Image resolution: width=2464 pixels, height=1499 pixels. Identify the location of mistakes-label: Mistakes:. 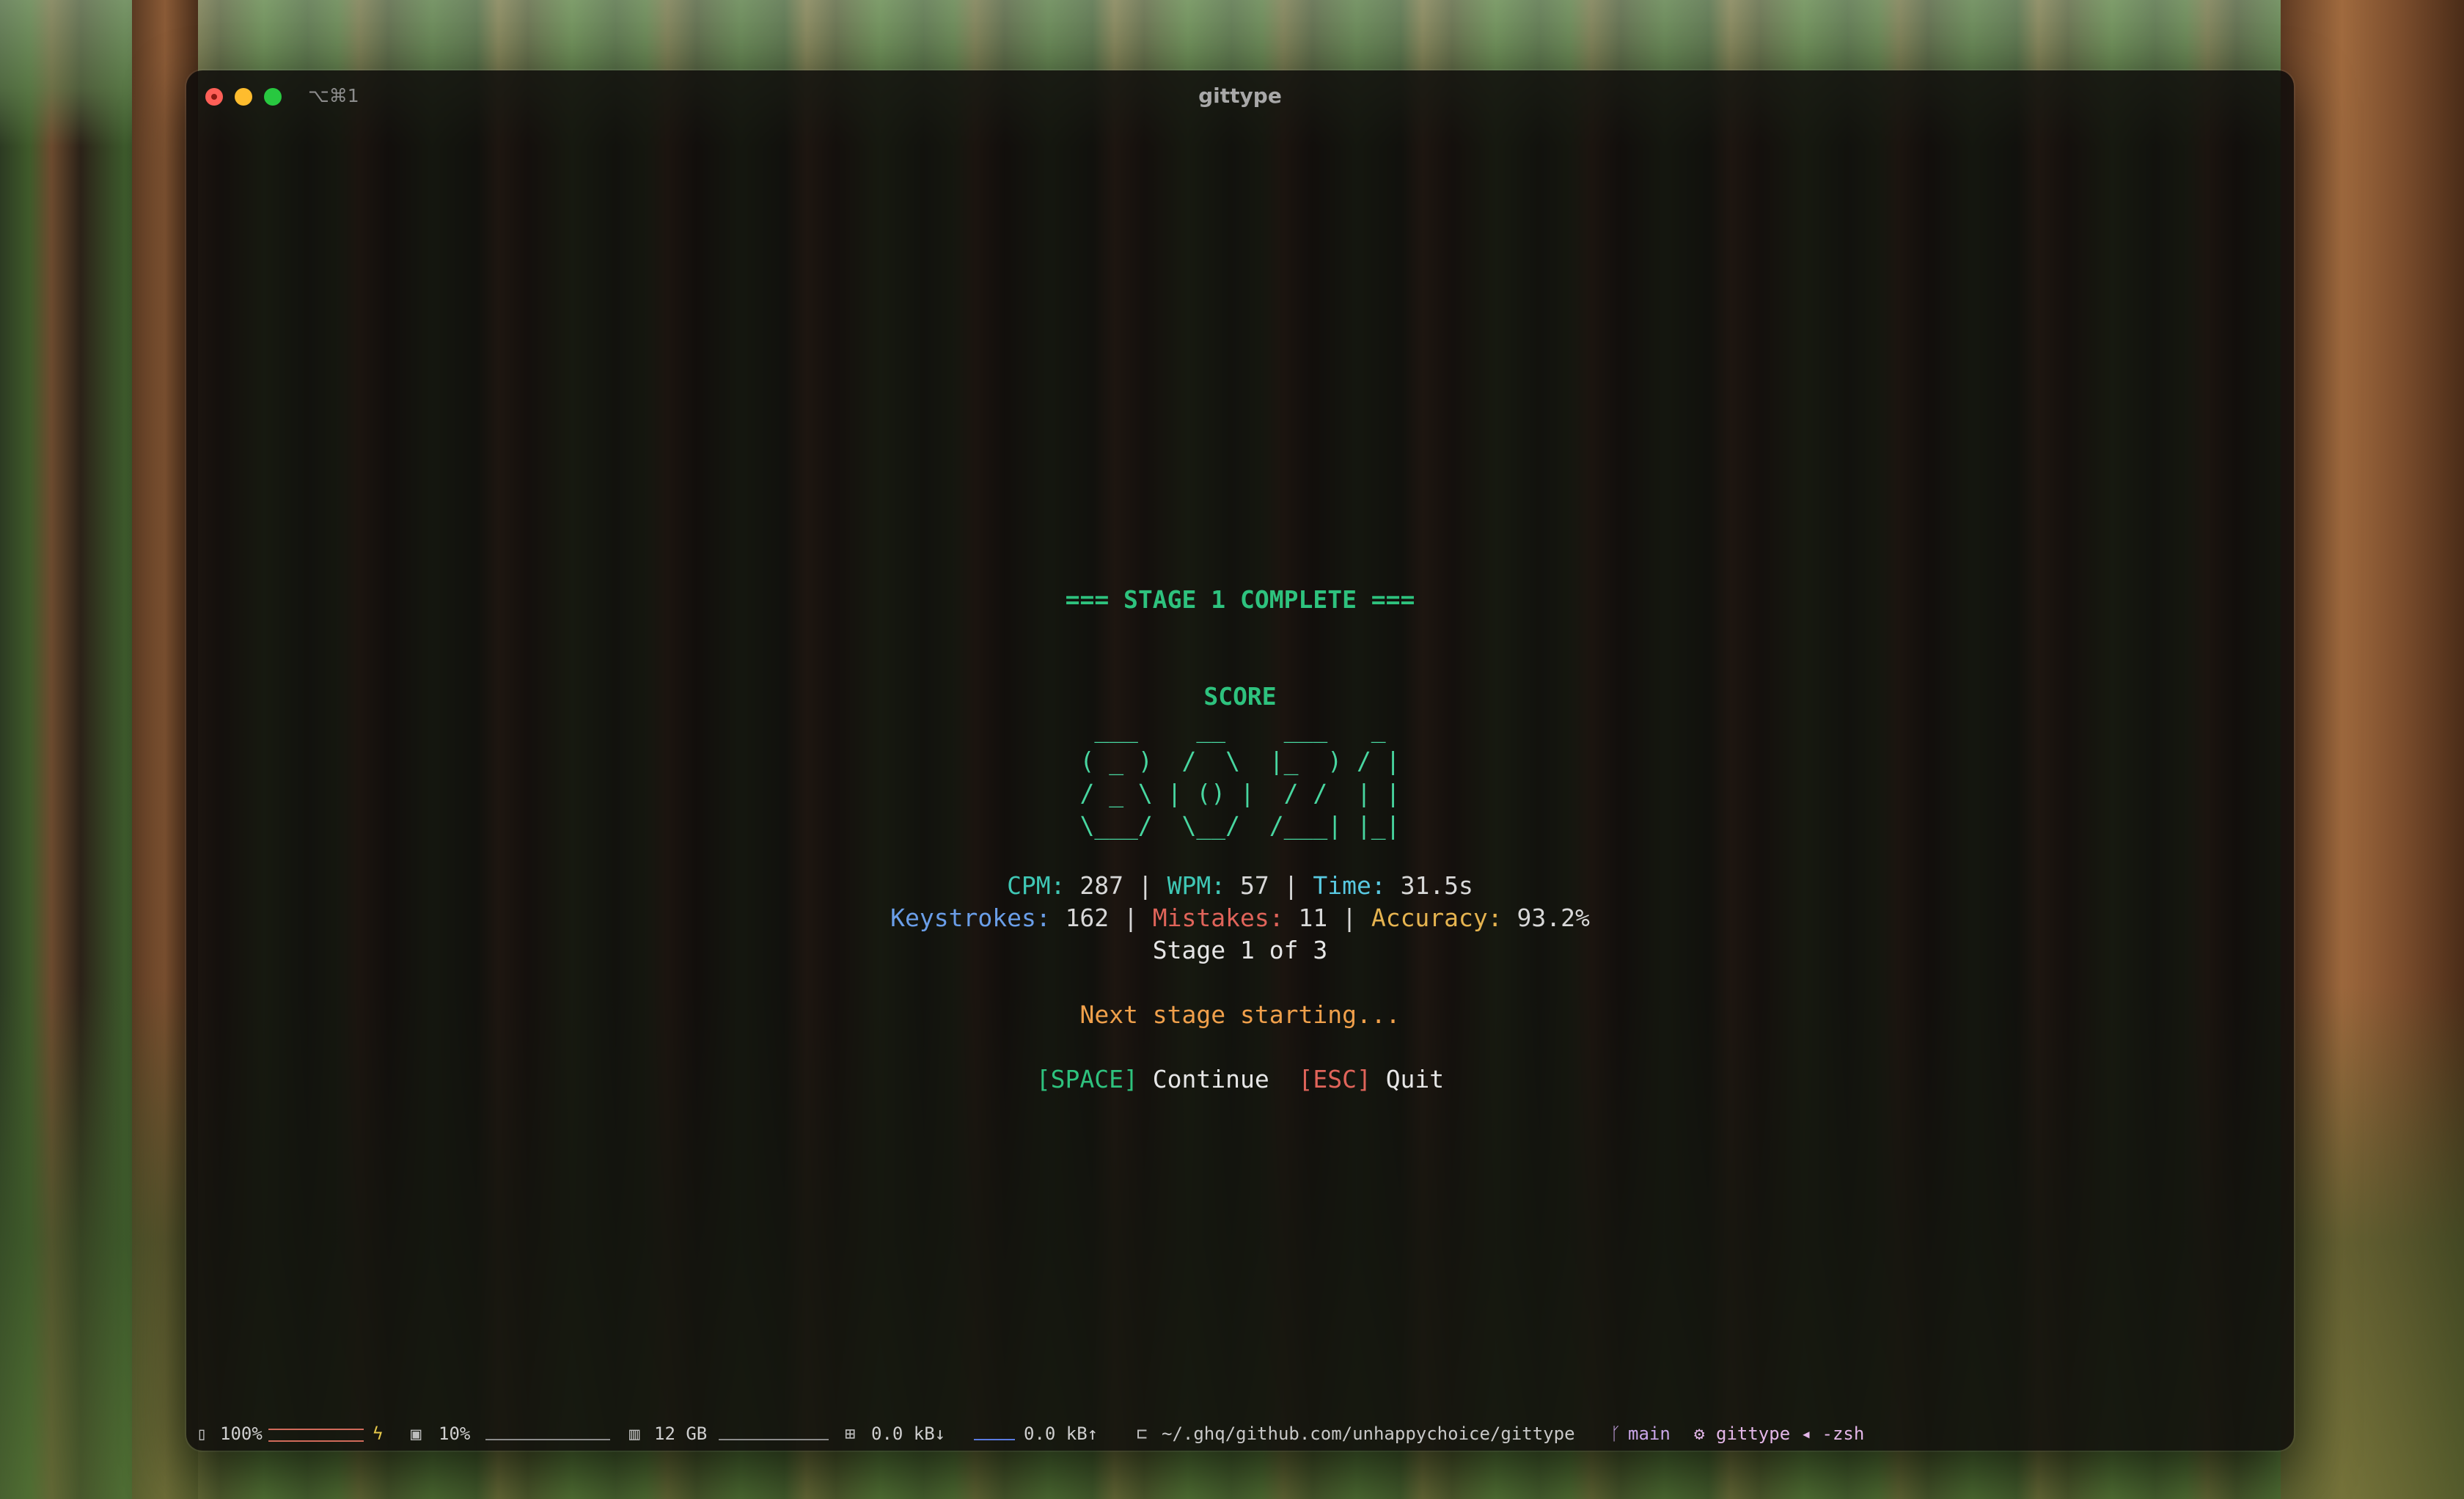
(1218, 918).